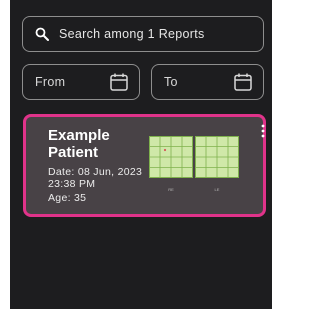 This screenshot has height=309, width=320. What do you see at coordinates (171, 157) in the screenshot?
I see `right-eye-grid-thumbnail` at bounding box center [171, 157].